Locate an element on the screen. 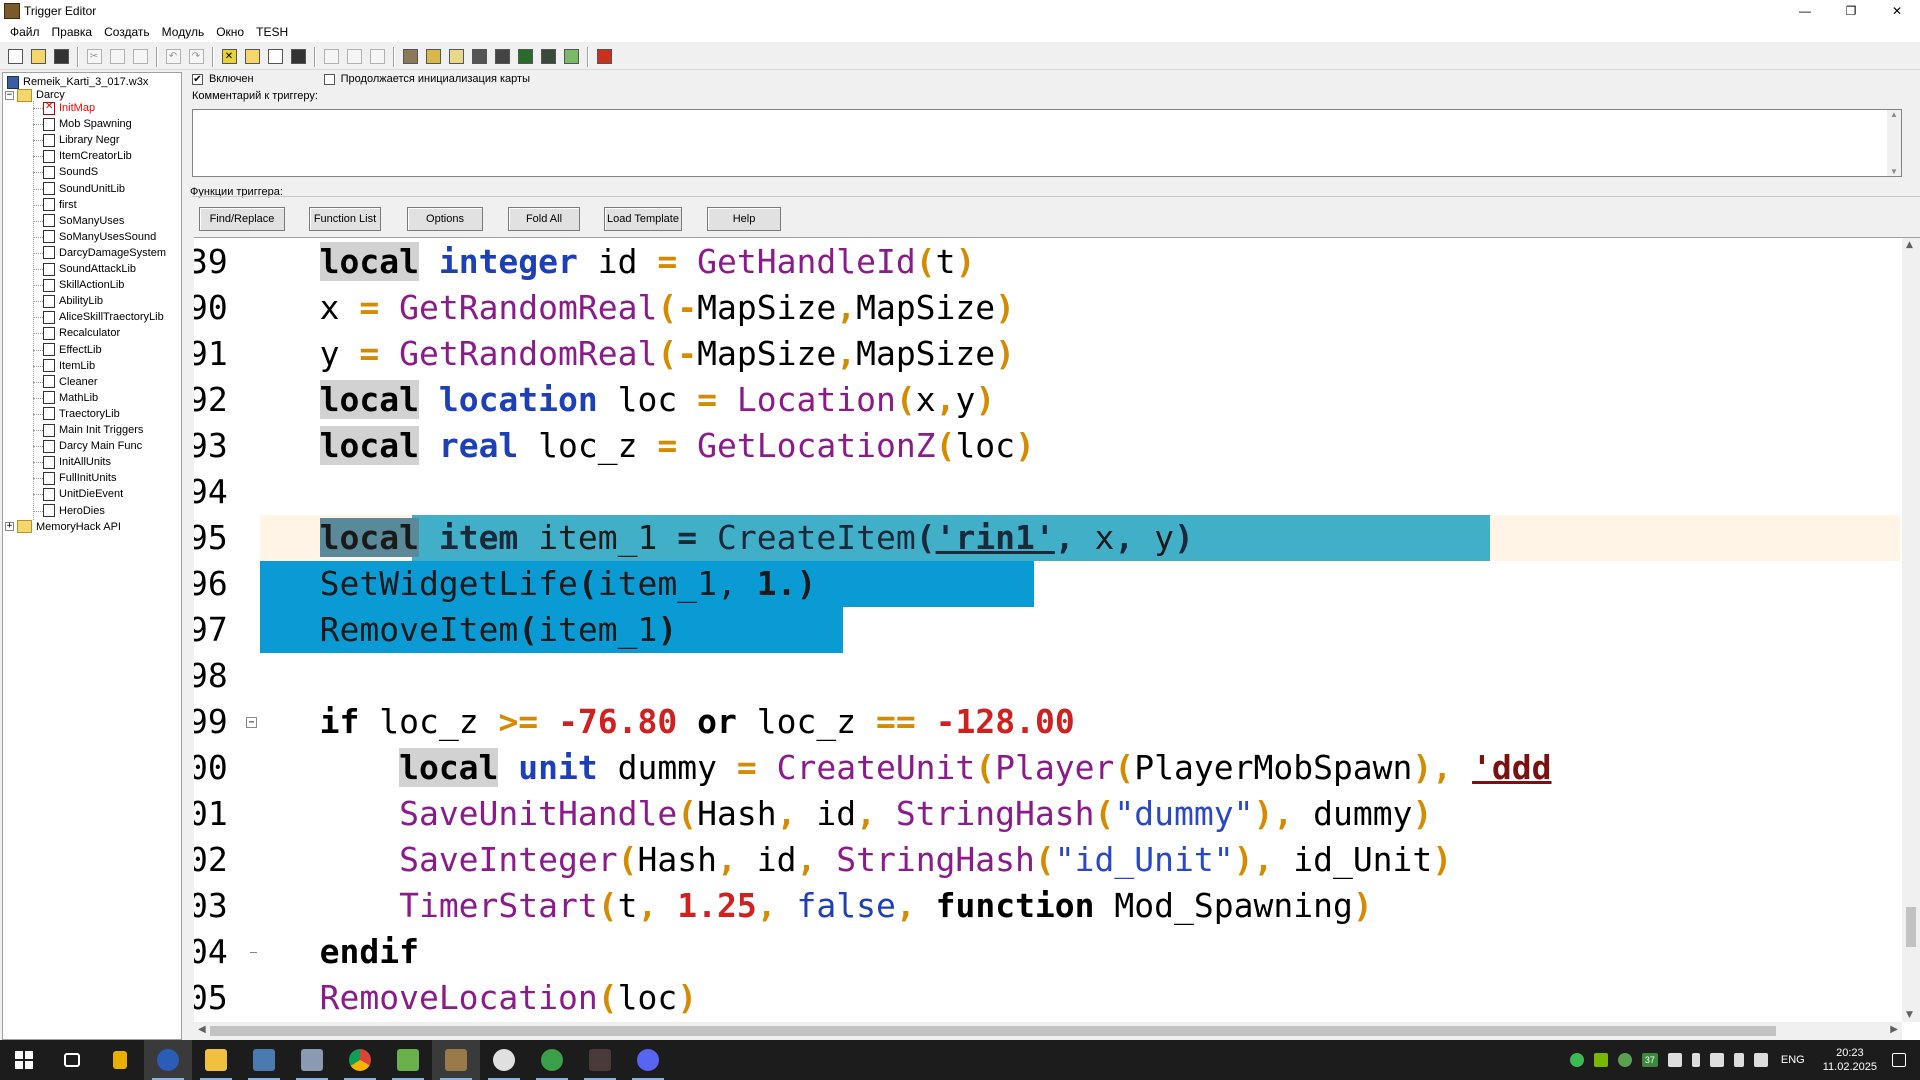 This screenshot has height=1080, width=1920. new-icon is located at coordinates (15, 57).